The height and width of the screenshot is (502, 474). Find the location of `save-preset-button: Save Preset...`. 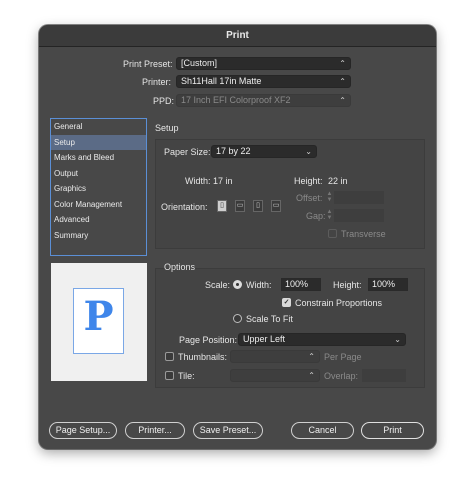

save-preset-button: Save Preset... is located at coordinates (228, 430).